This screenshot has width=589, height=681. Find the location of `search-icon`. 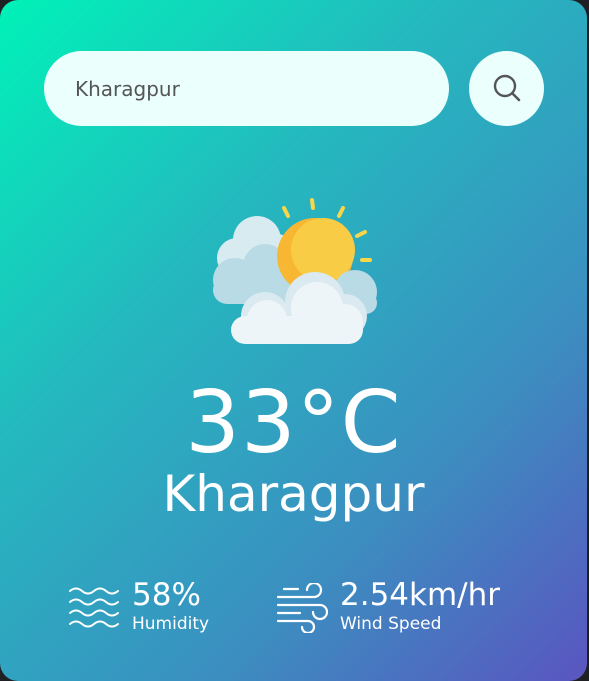

search-icon is located at coordinates (507, 88).